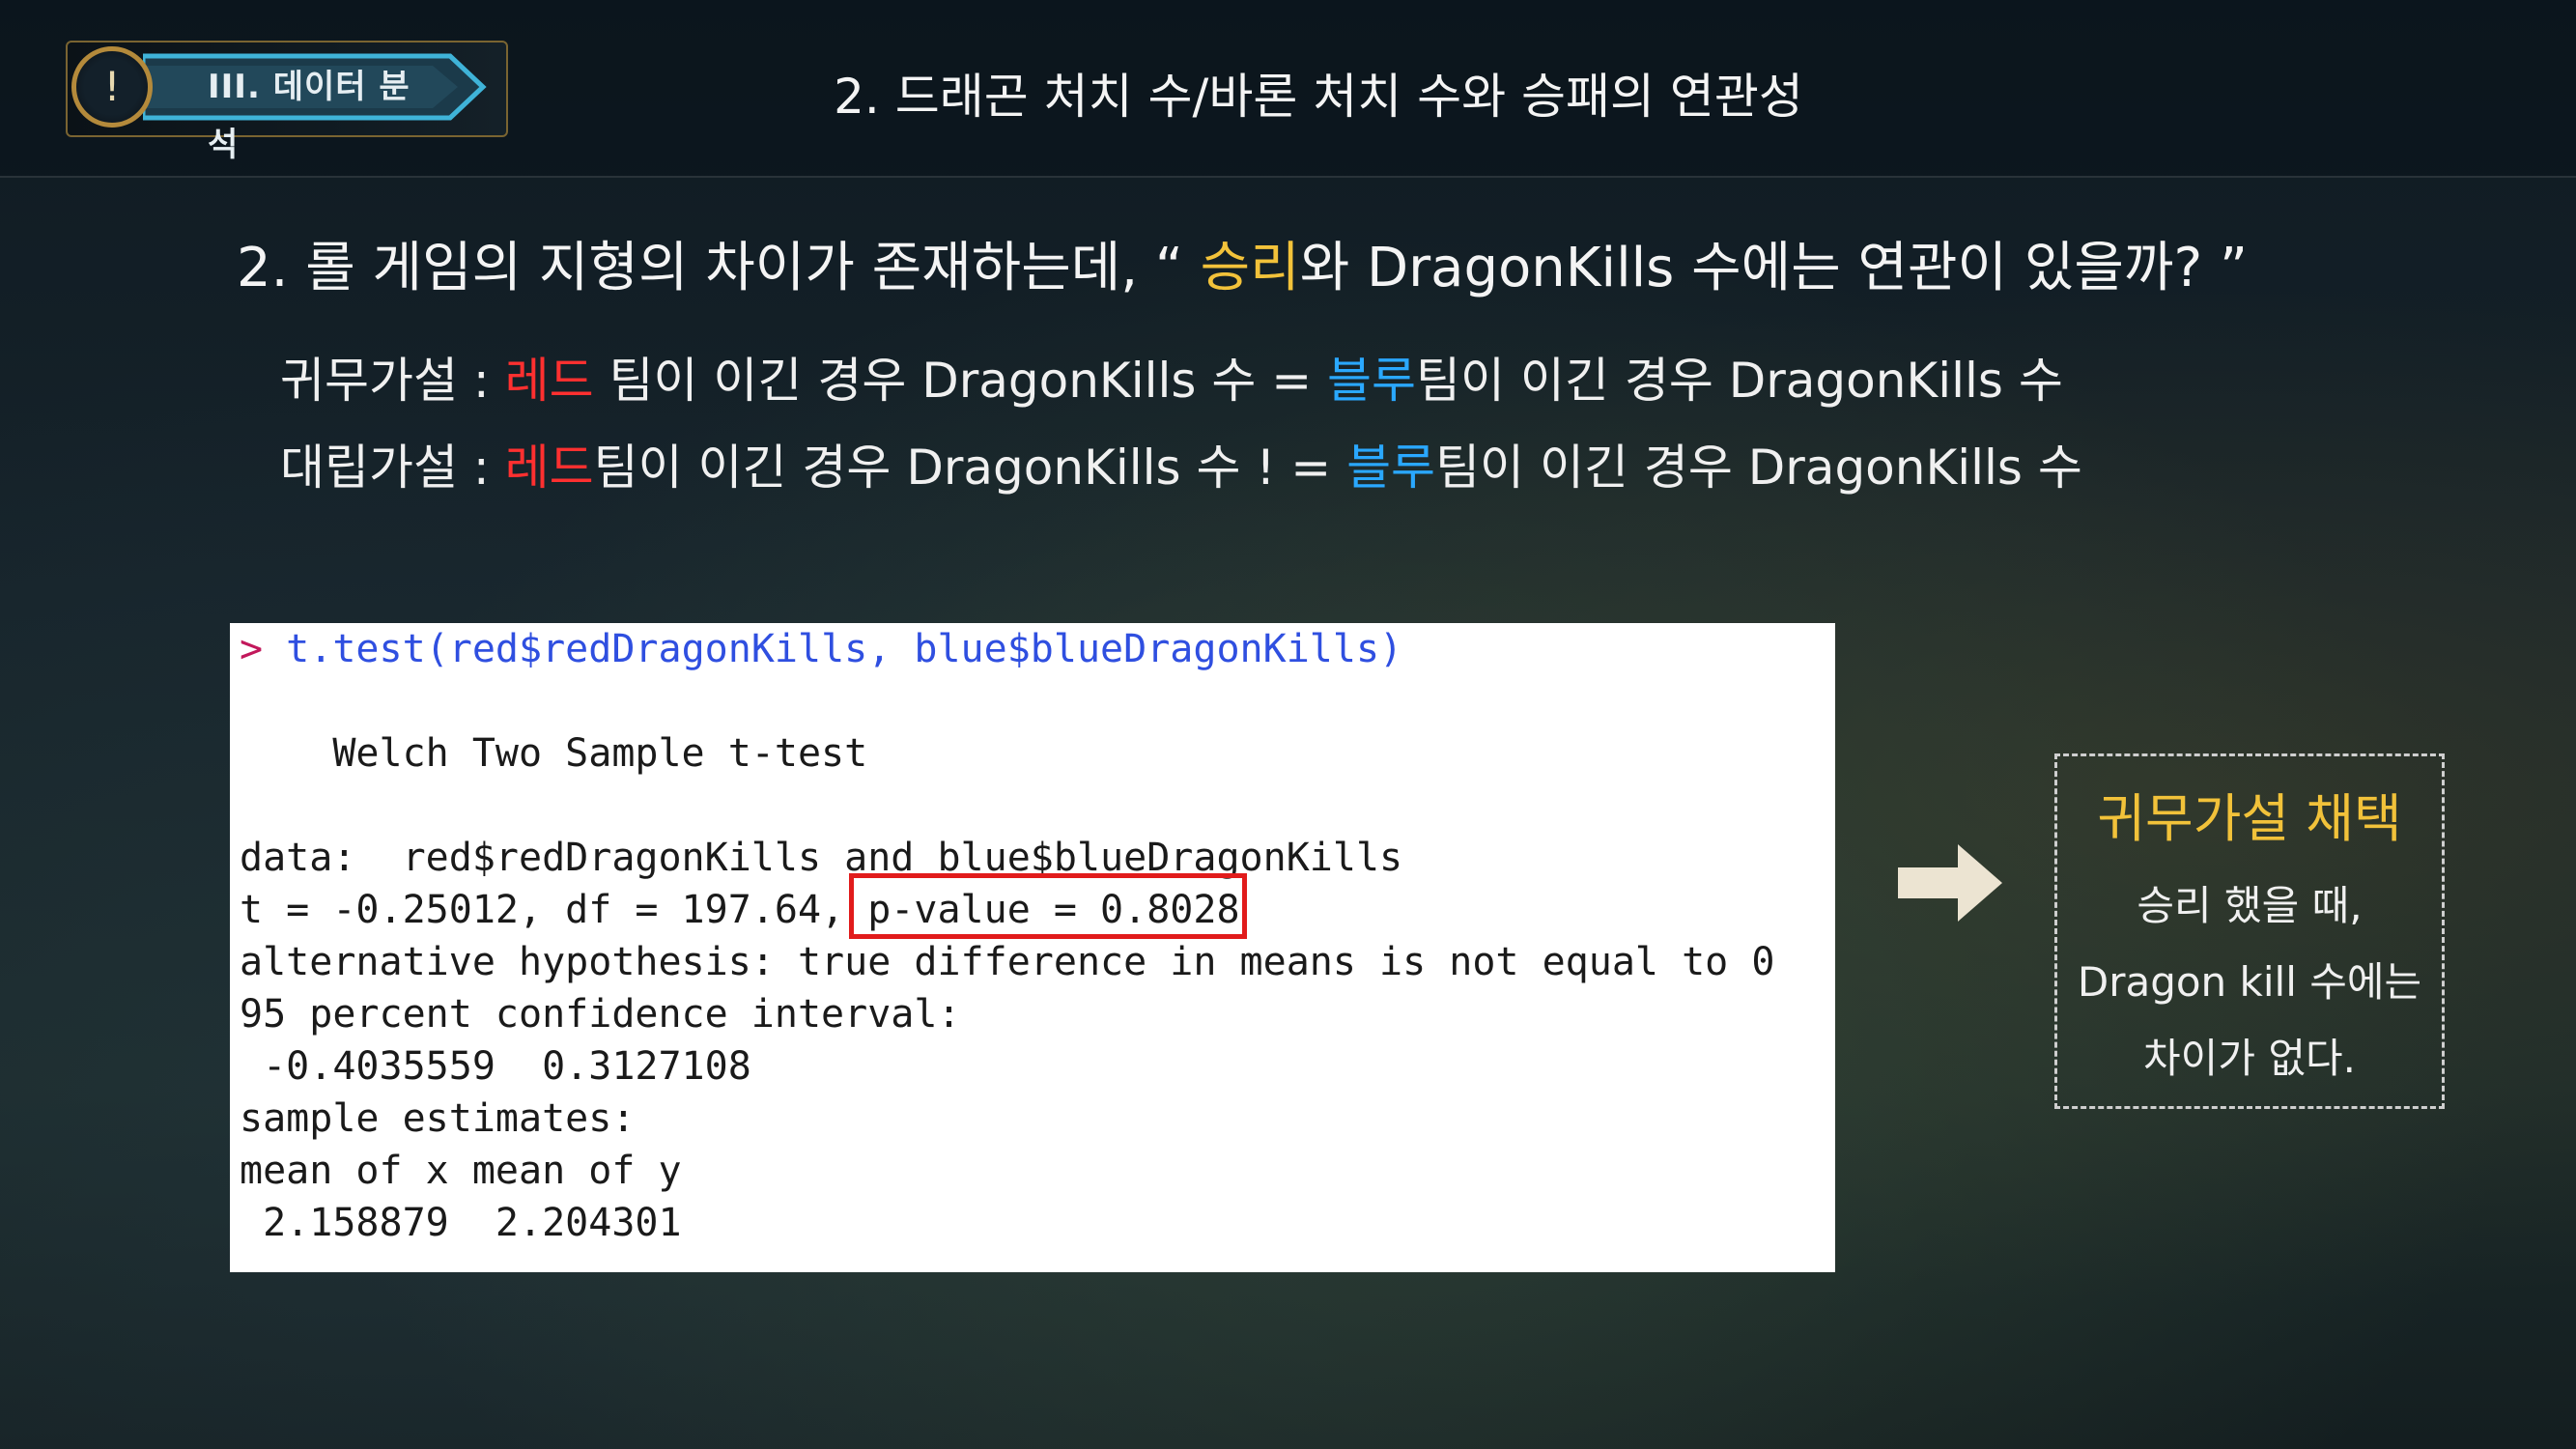 The width and height of the screenshot is (2576, 1449). I want to click on alt-red-team: 레드, so click(549, 468).